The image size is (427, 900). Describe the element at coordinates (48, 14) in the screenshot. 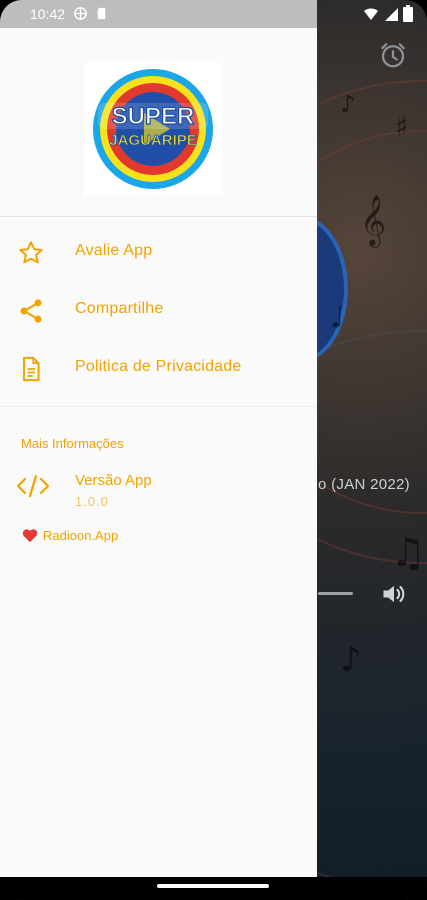

I see `status-time: 10:42` at that location.